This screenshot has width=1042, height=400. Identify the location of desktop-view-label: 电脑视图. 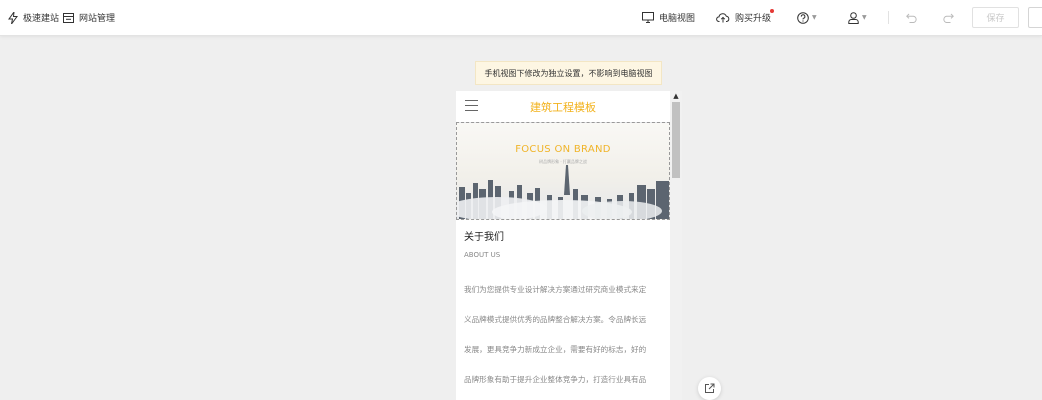
(677, 19).